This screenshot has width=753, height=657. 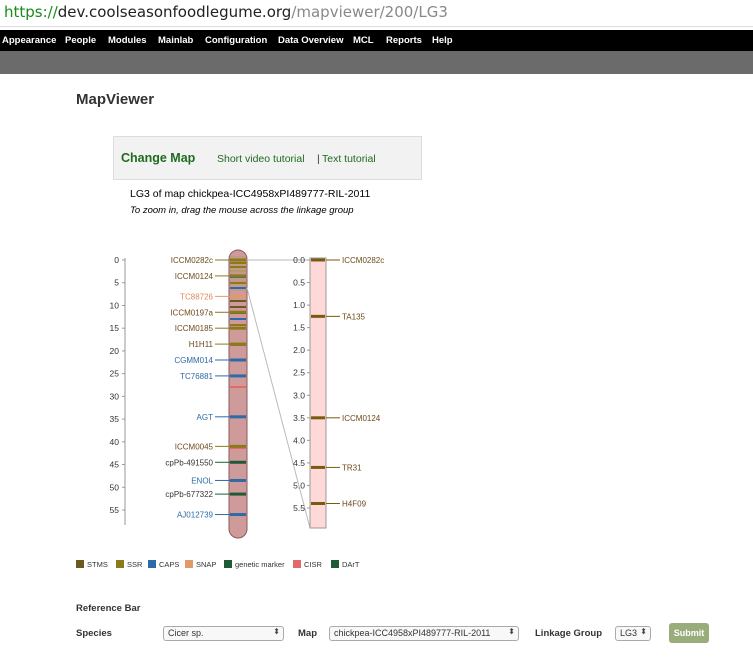 What do you see at coordinates (115, 396) in the screenshot?
I see `left-axis-tick-label: 30` at bounding box center [115, 396].